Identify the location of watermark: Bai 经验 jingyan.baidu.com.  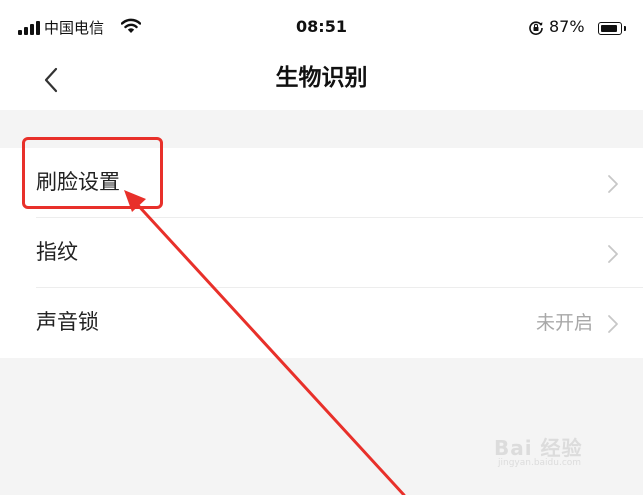
(538, 450).